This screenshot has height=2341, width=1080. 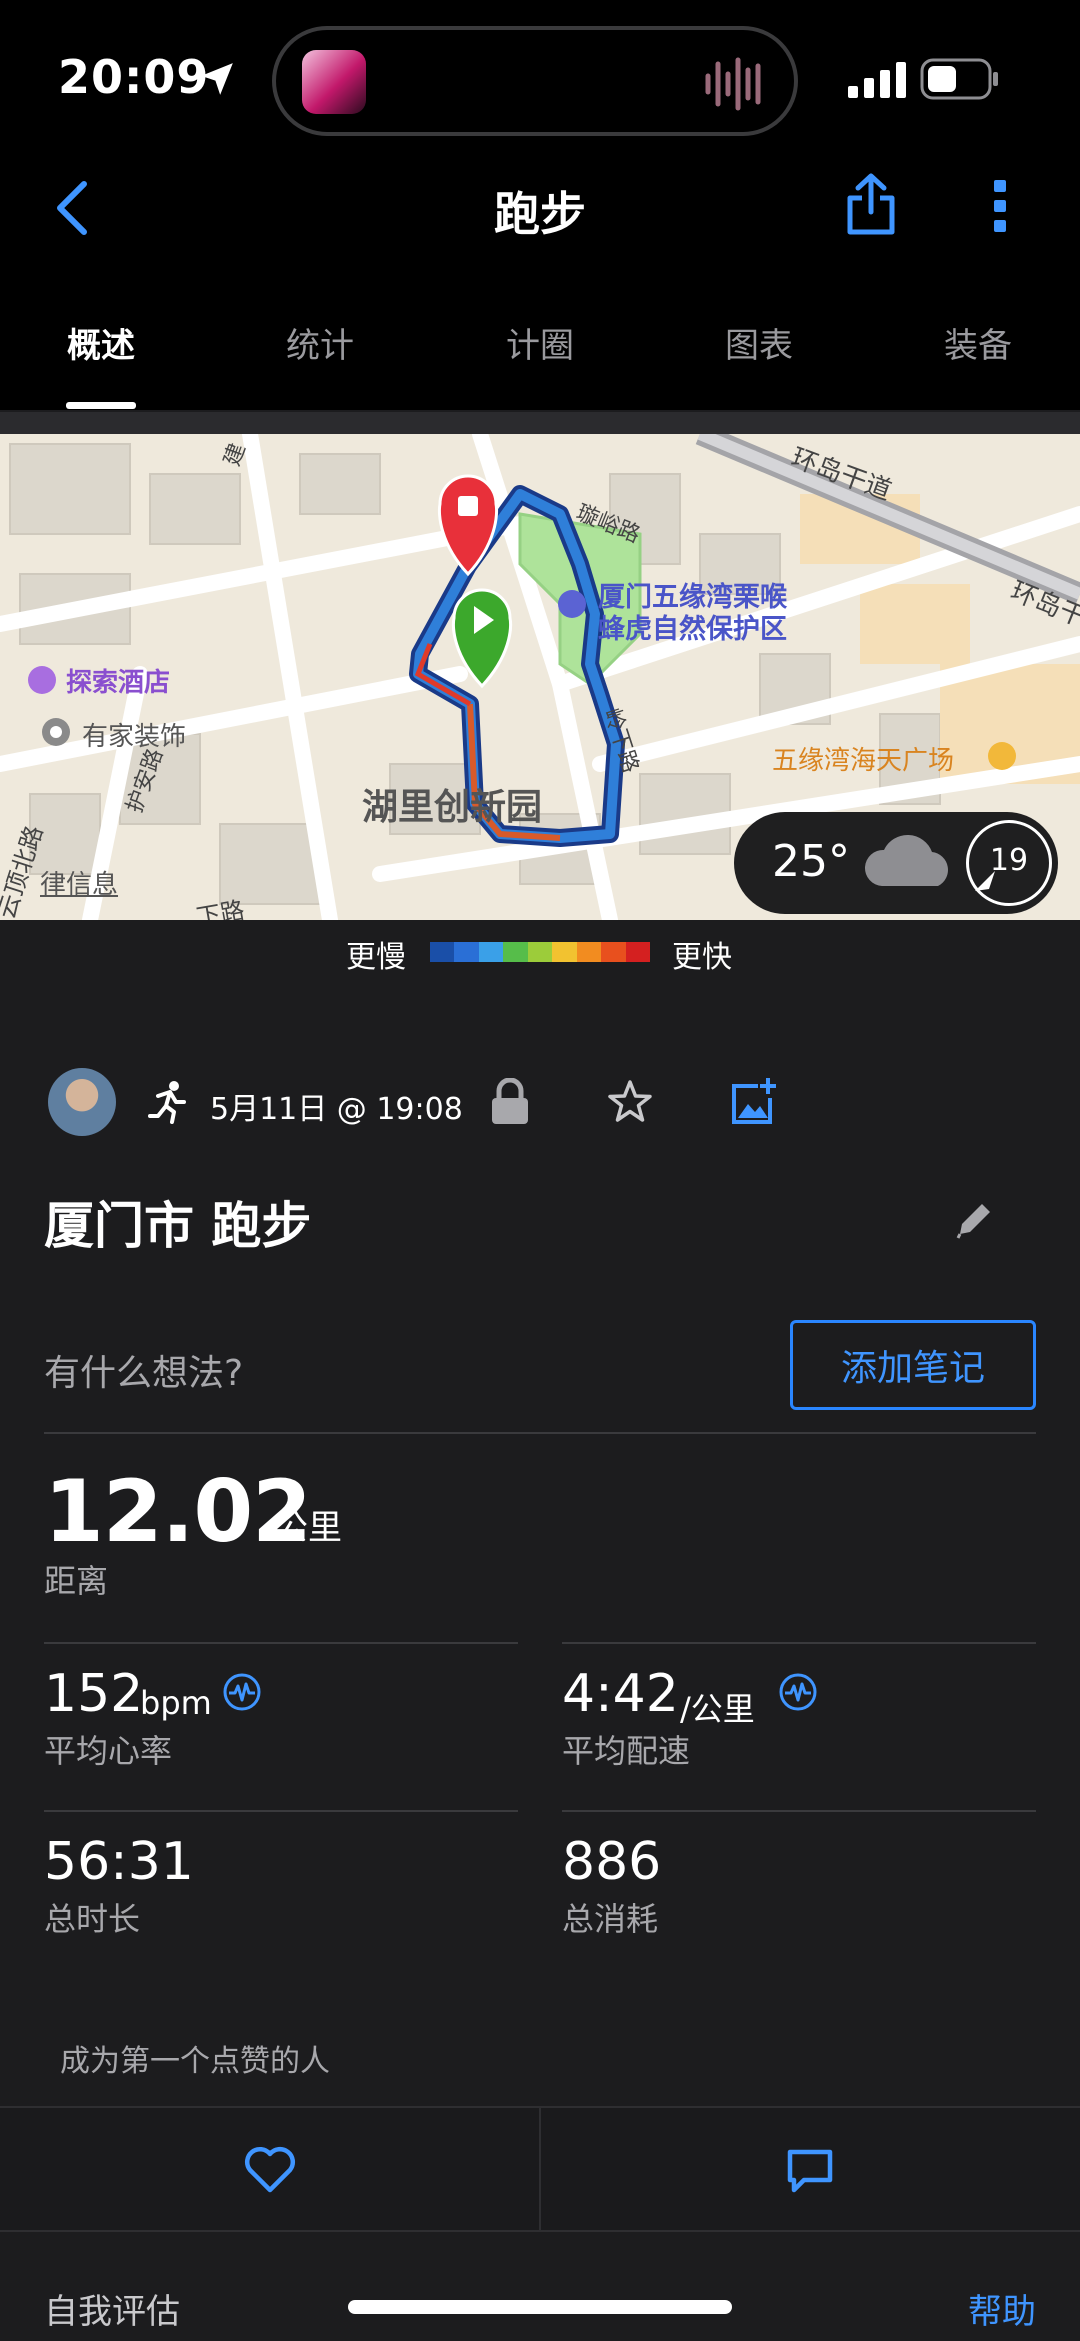 I want to click on add-photo-icon, so click(x=753, y=1101).